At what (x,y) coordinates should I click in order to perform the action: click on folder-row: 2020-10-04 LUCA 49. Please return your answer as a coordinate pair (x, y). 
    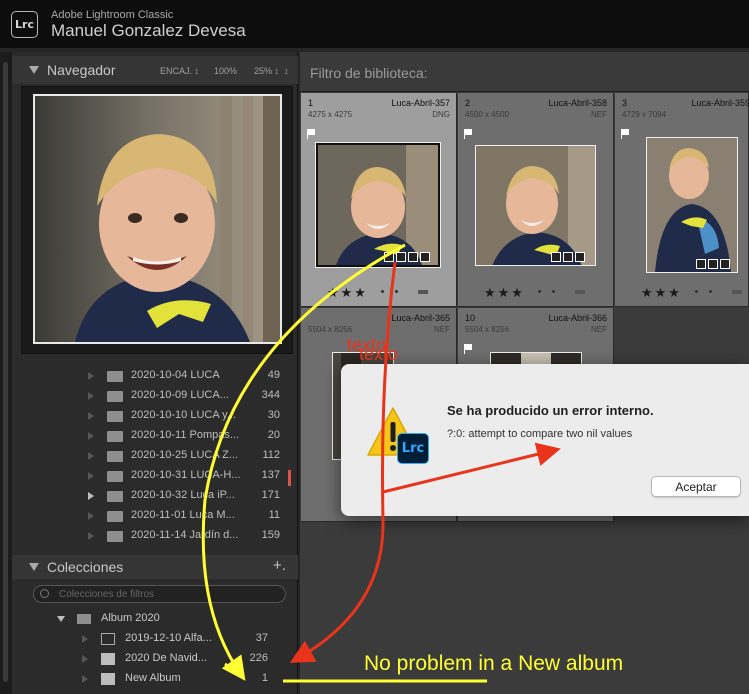
    Looking at the image, I should click on (158, 376).